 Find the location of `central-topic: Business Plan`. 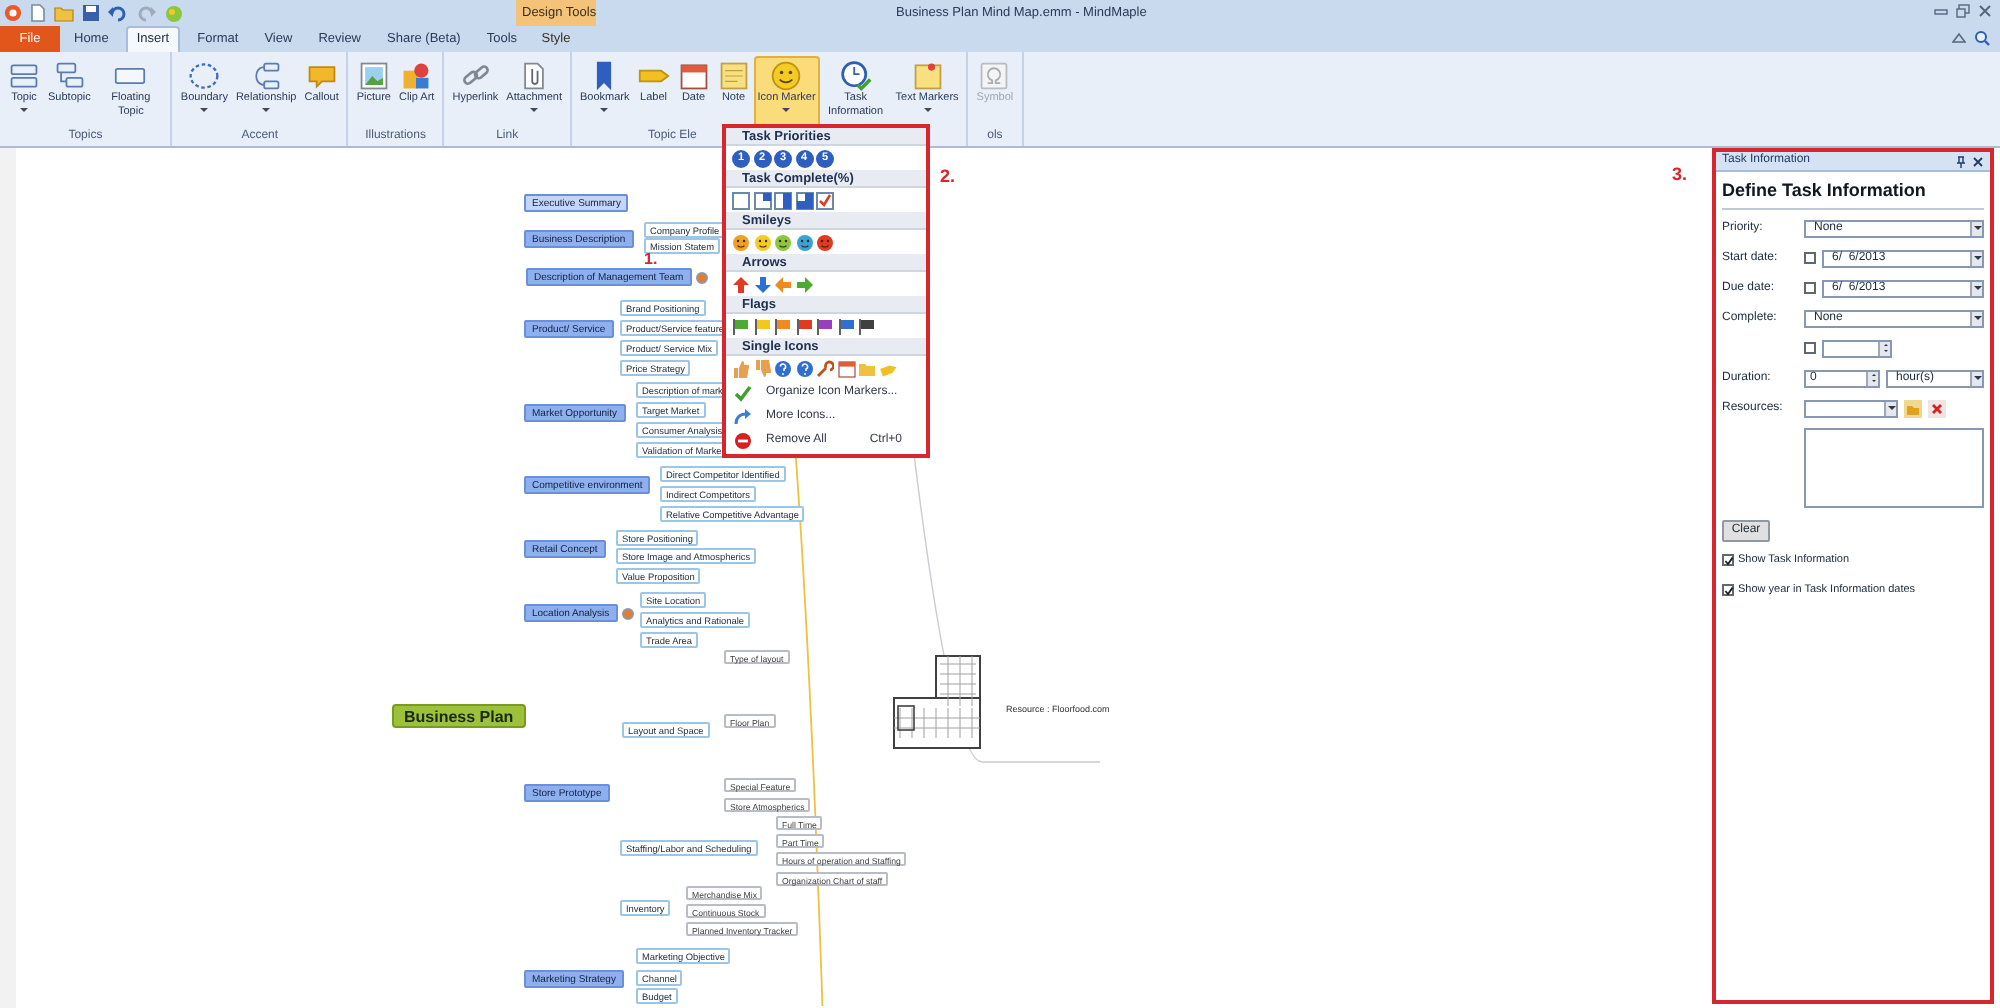

central-topic: Business Plan is located at coordinates (459, 716).